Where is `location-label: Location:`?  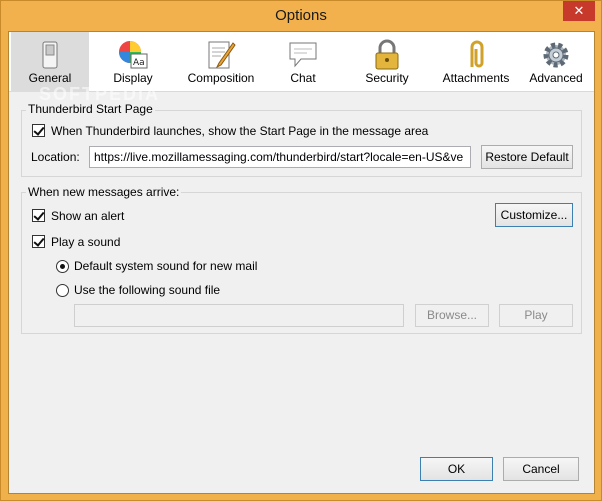 location-label: Location: is located at coordinates (55, 157).